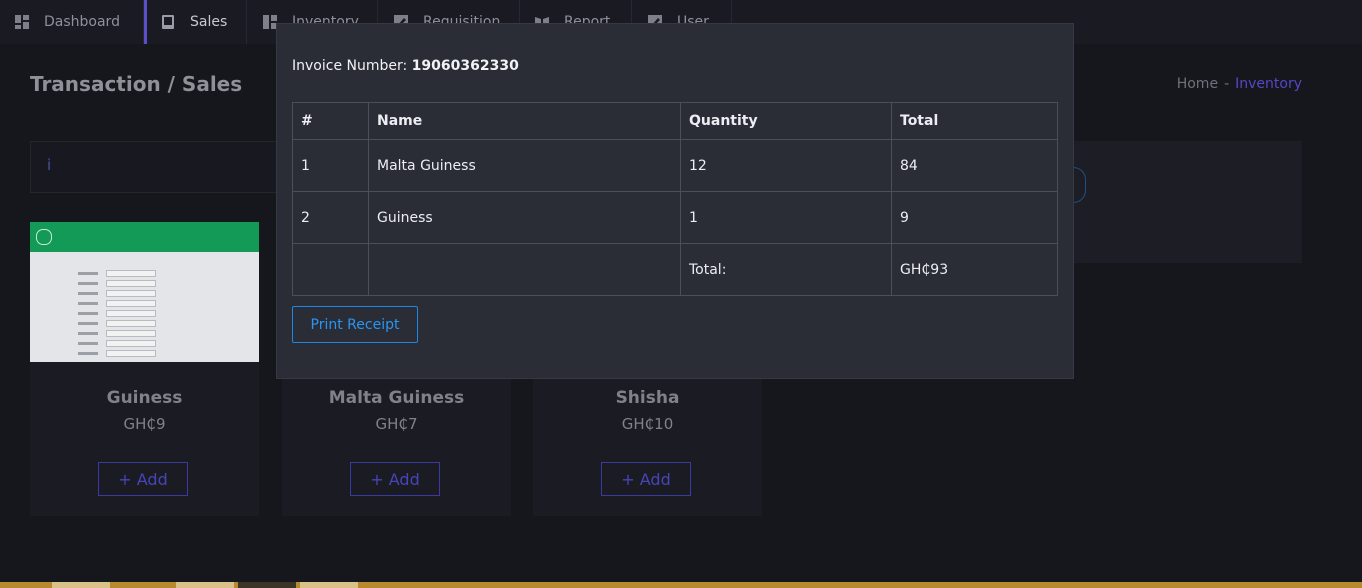 This screenshot has width=1362, height=588. What do you see at coordinates (156, 167) in the screenshot?
I see `search-input: i` at bounding box center [156, 167].